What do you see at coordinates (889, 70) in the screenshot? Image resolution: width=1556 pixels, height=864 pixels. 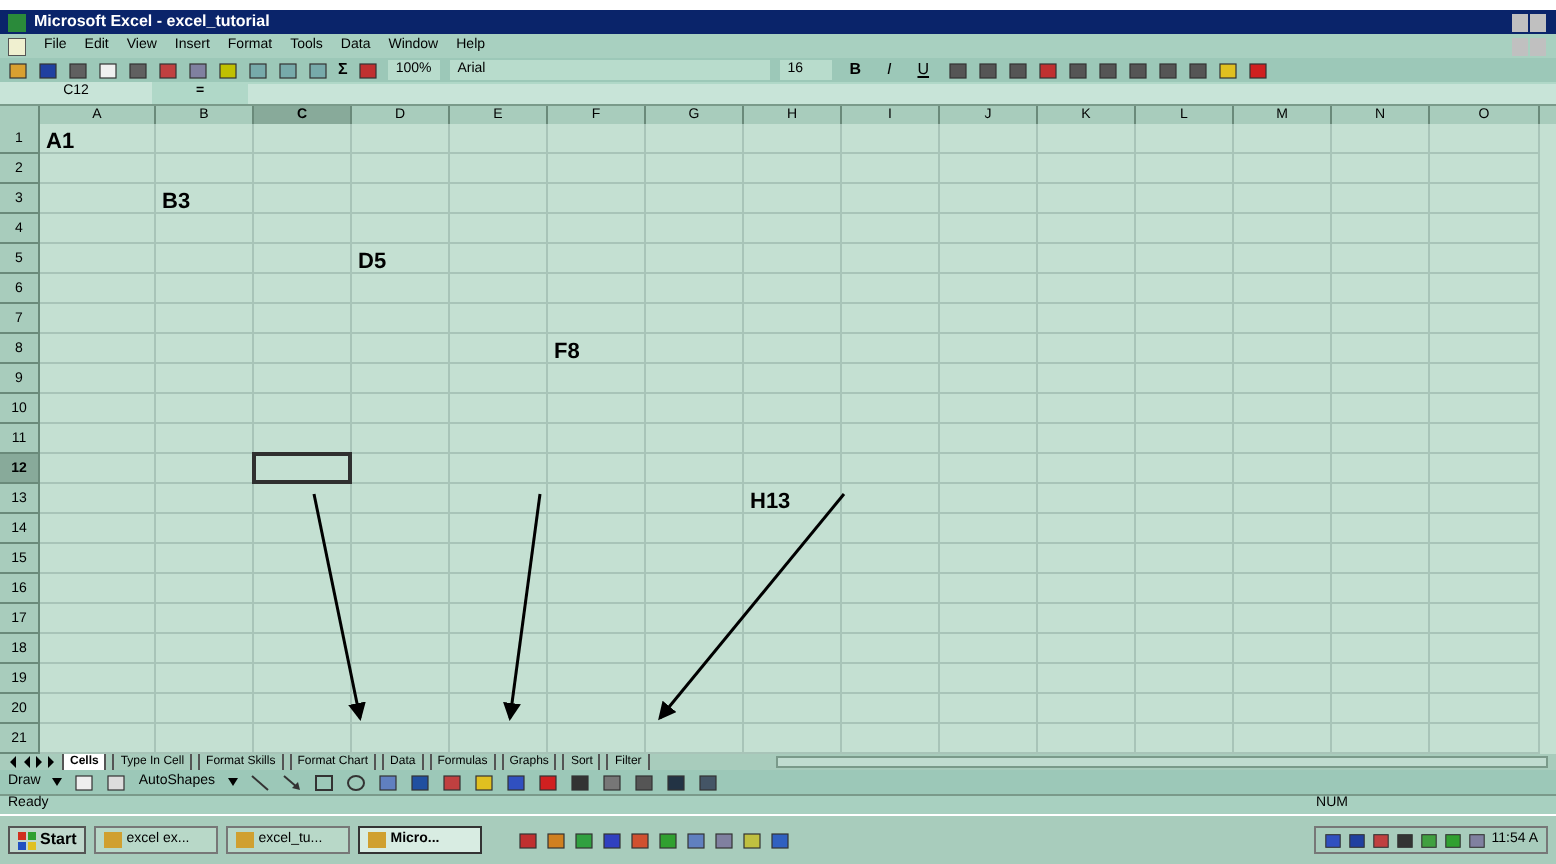 I see `italic-button: I` at bounding box center [889, 70].